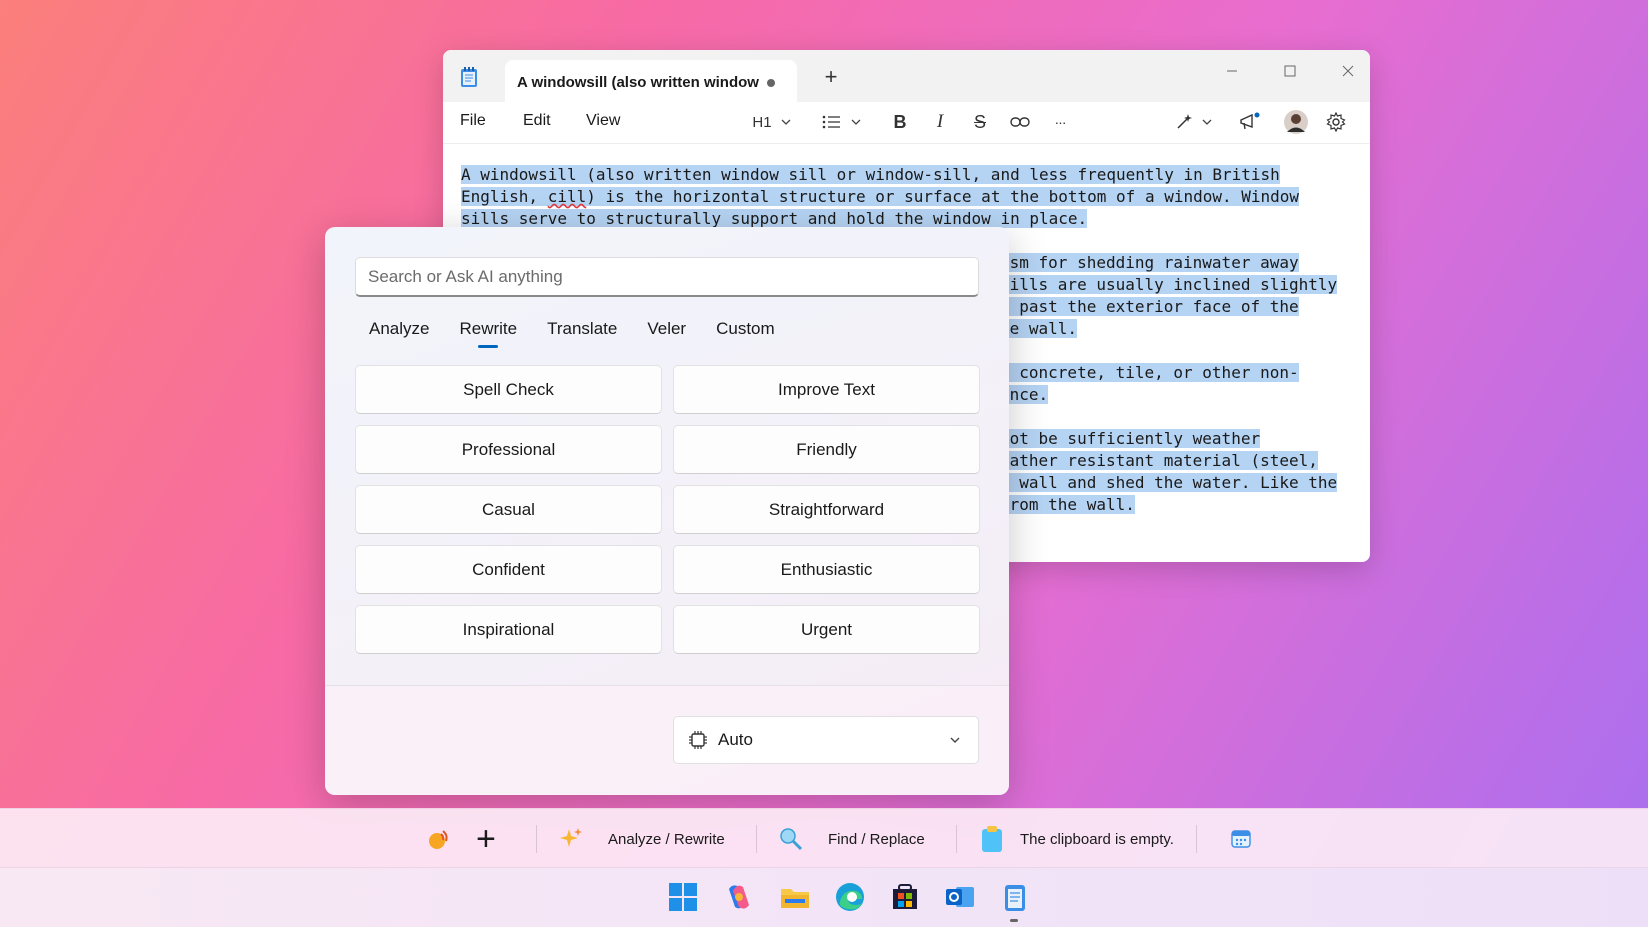 This screenshot has height=927, width=1648. Describe the element at coordinates (638, 82) in the screenshot. I see `tab-title: A windowsill (also written window` at that location.